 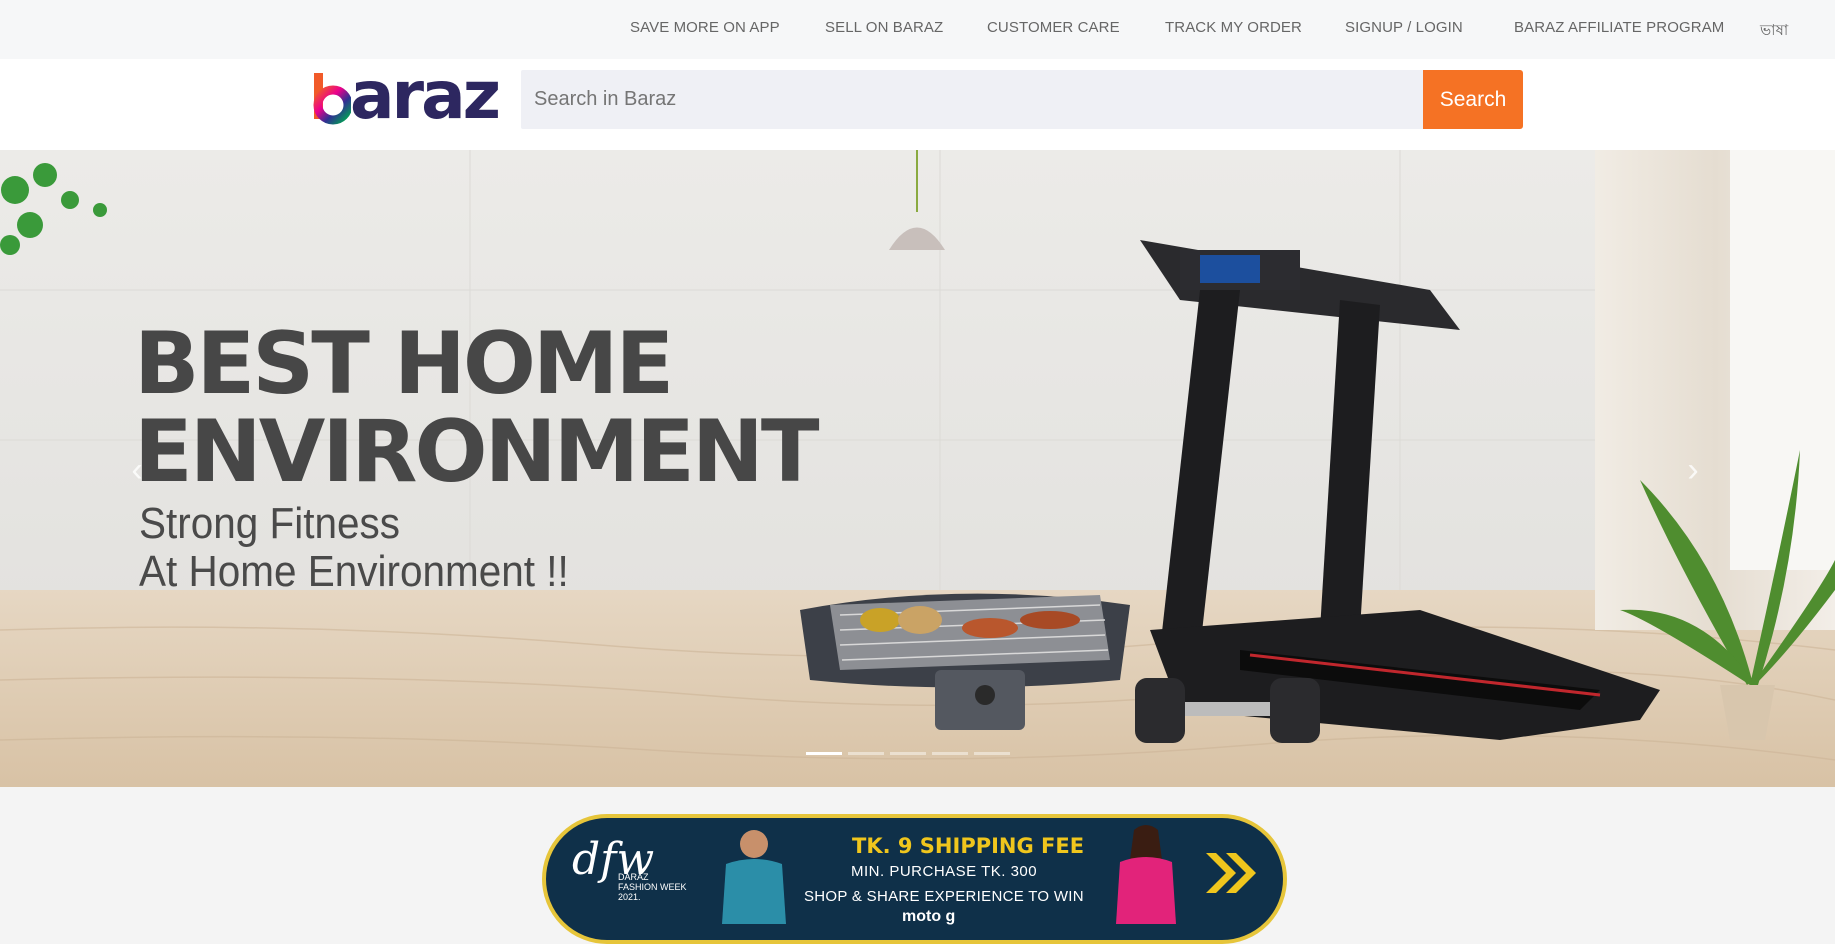 I want to click on hero-title-line2: ENVIRONMENT, so click(x=477, y=452).